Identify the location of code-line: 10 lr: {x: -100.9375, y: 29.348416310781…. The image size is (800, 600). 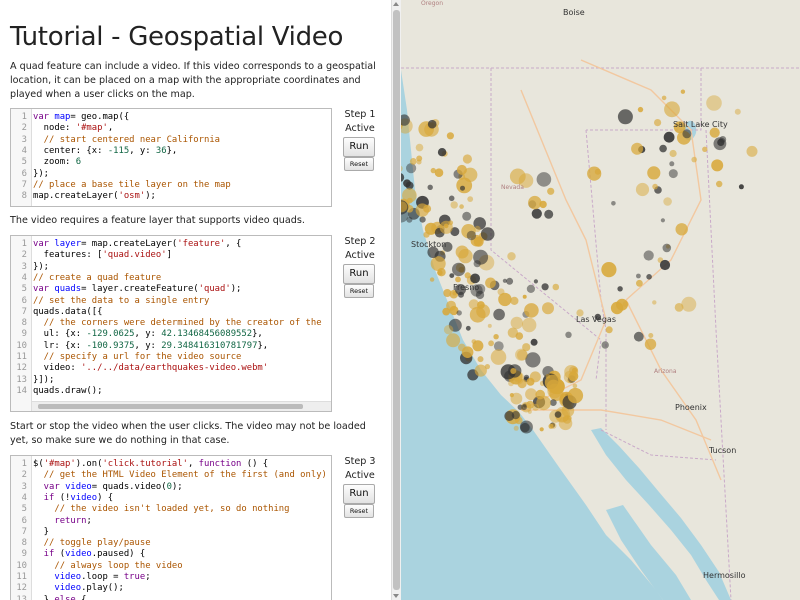
(171, 346).